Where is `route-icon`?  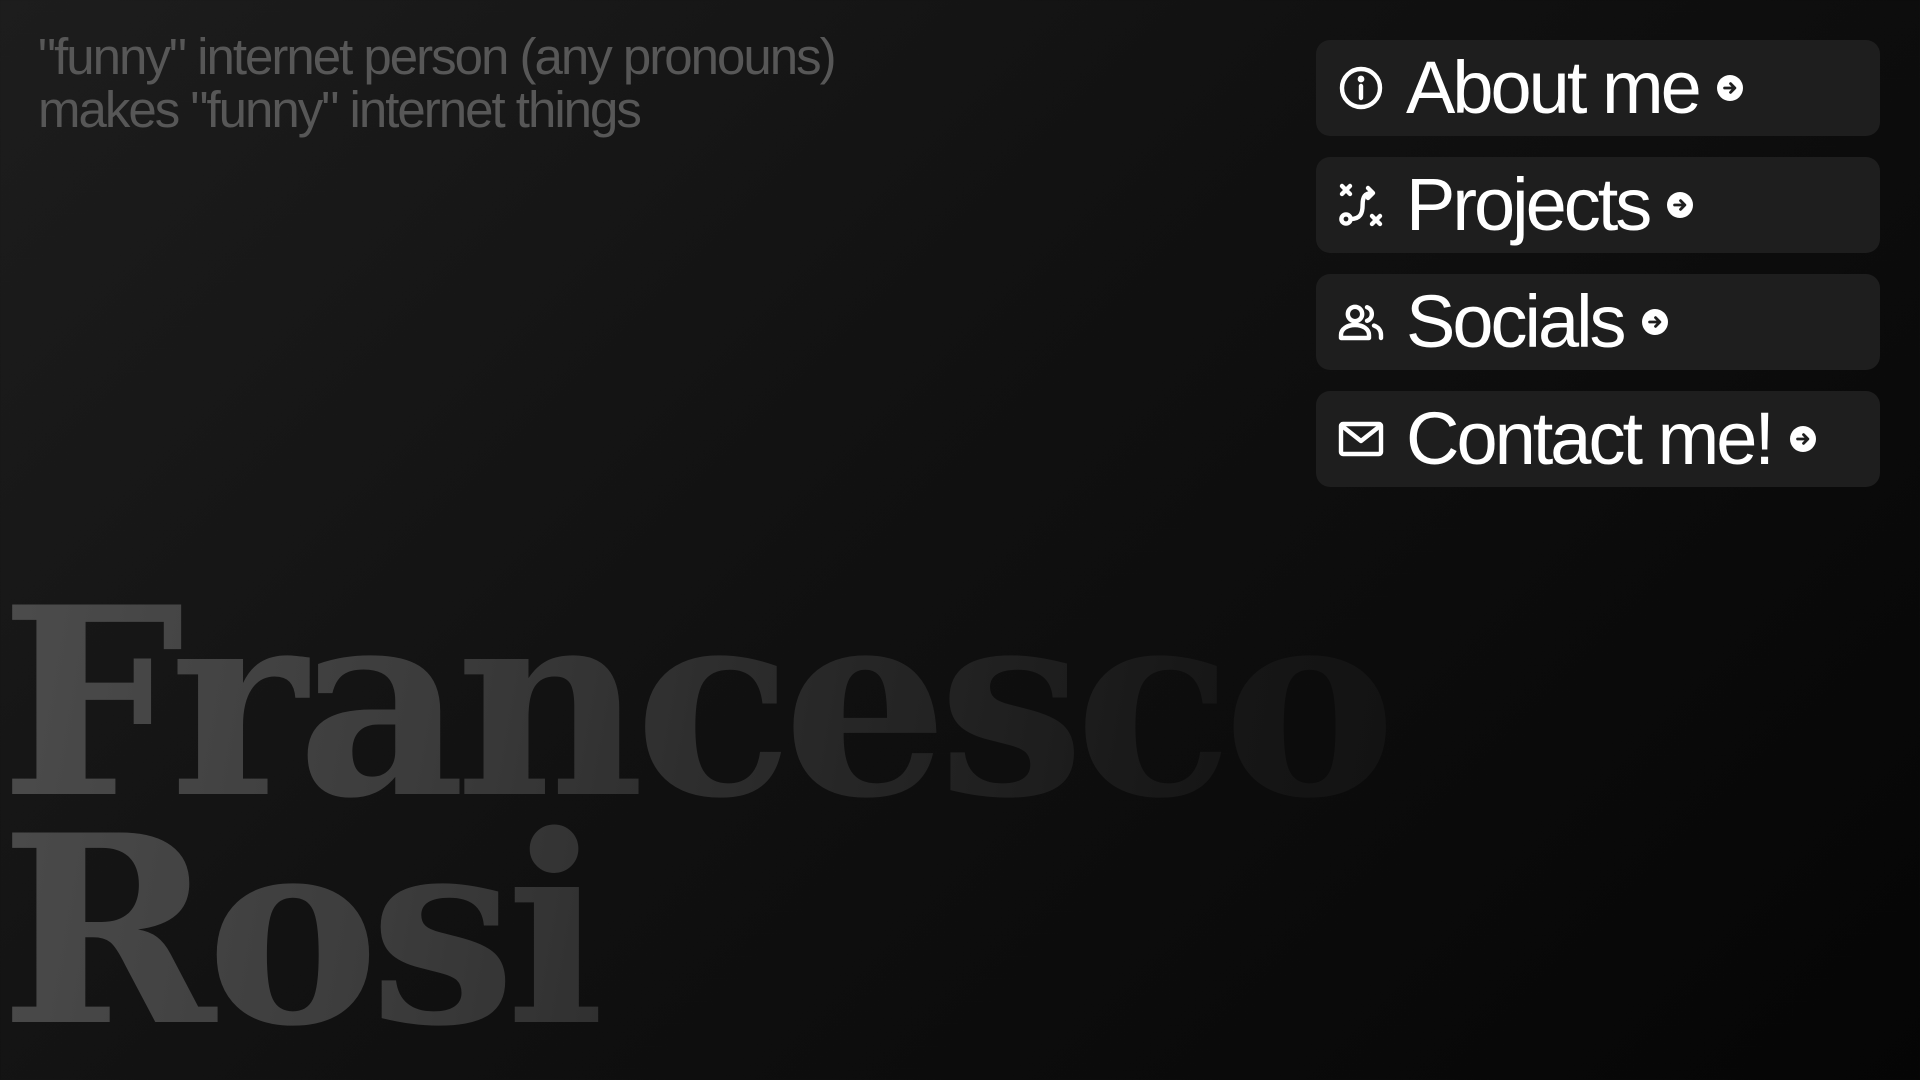
route-icon is located at coordinates (1361, 205).